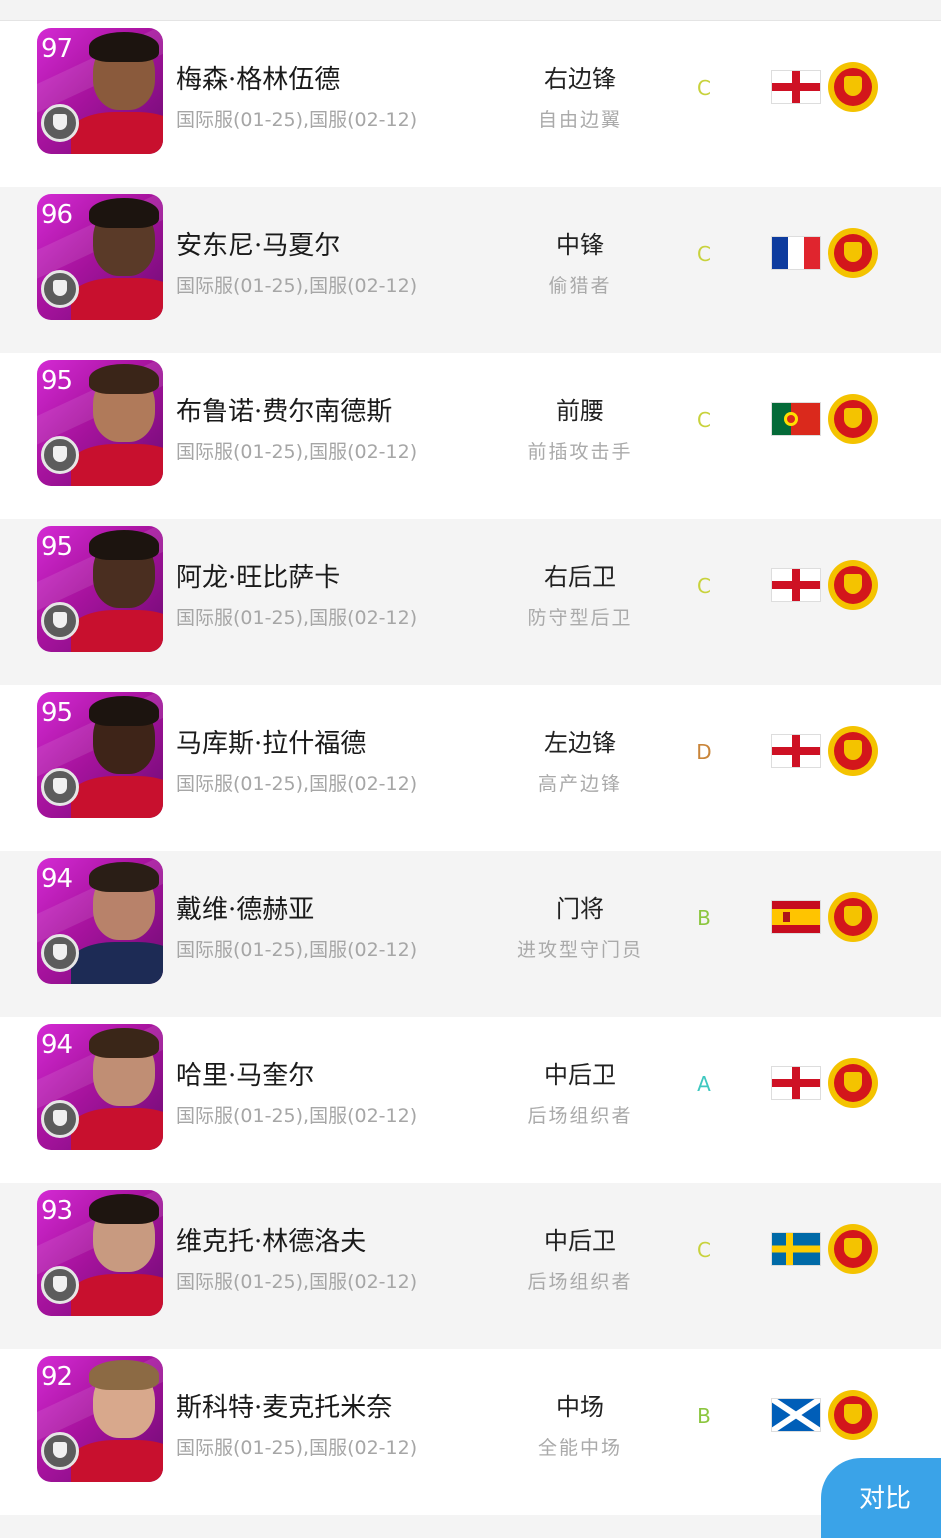 The image size is (941, 1538). I want to click on player-name: 戴维·德赫亚, so click(245, 907).